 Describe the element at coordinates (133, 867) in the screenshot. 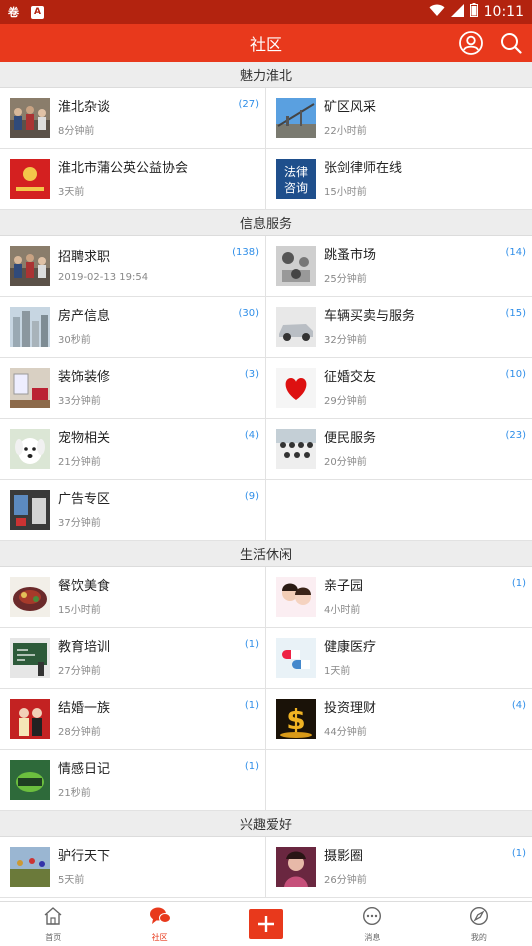

I see `forum-item: 驴行天下 5天前` at that location.